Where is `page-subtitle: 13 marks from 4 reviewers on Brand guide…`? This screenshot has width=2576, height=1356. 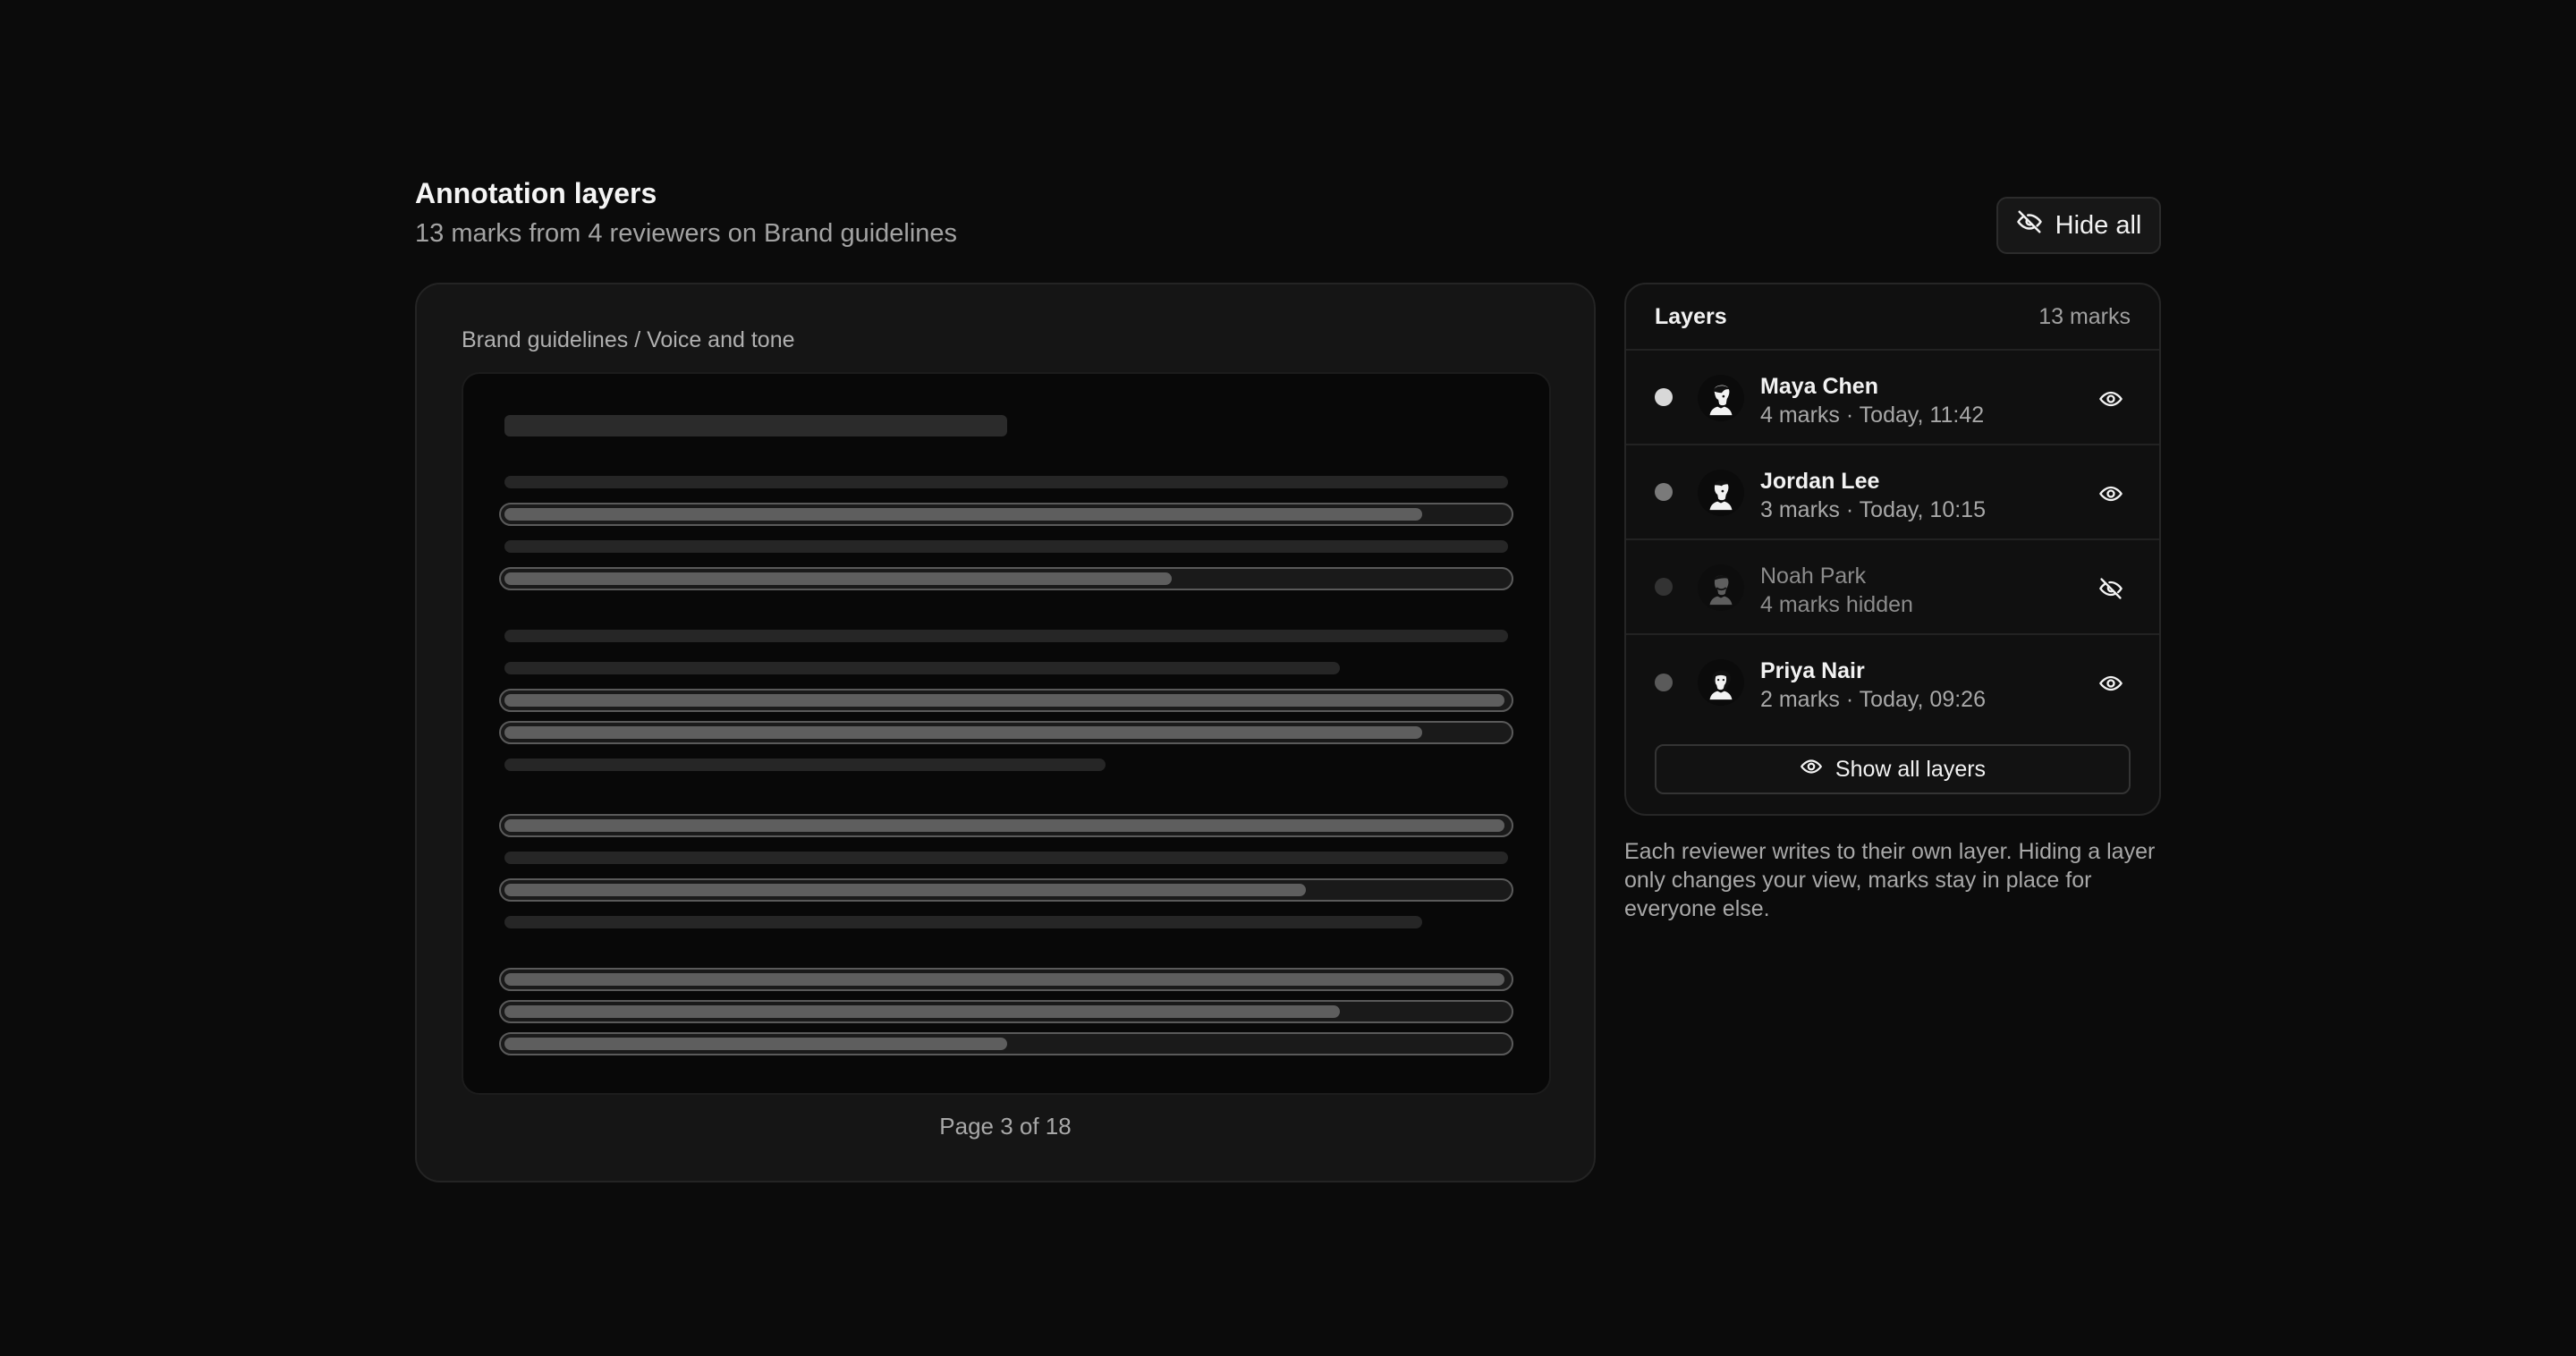 page-subtitle: 13 marks from 4 reviewers on Brand guide… is located at coordinates (686, 234).